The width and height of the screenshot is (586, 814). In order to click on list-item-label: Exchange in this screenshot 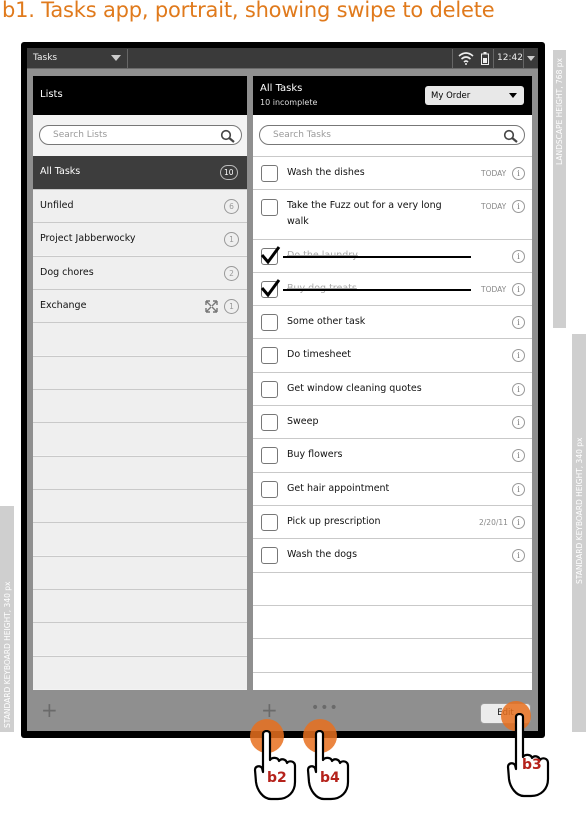, I will do `click(63, 305)`.